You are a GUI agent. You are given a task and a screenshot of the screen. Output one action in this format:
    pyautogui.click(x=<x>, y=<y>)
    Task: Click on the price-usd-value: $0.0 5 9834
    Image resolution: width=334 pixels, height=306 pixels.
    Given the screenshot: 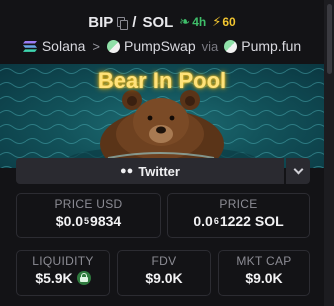 What is the action you would take?
    pyautogui.click(x=88, y=221)
    